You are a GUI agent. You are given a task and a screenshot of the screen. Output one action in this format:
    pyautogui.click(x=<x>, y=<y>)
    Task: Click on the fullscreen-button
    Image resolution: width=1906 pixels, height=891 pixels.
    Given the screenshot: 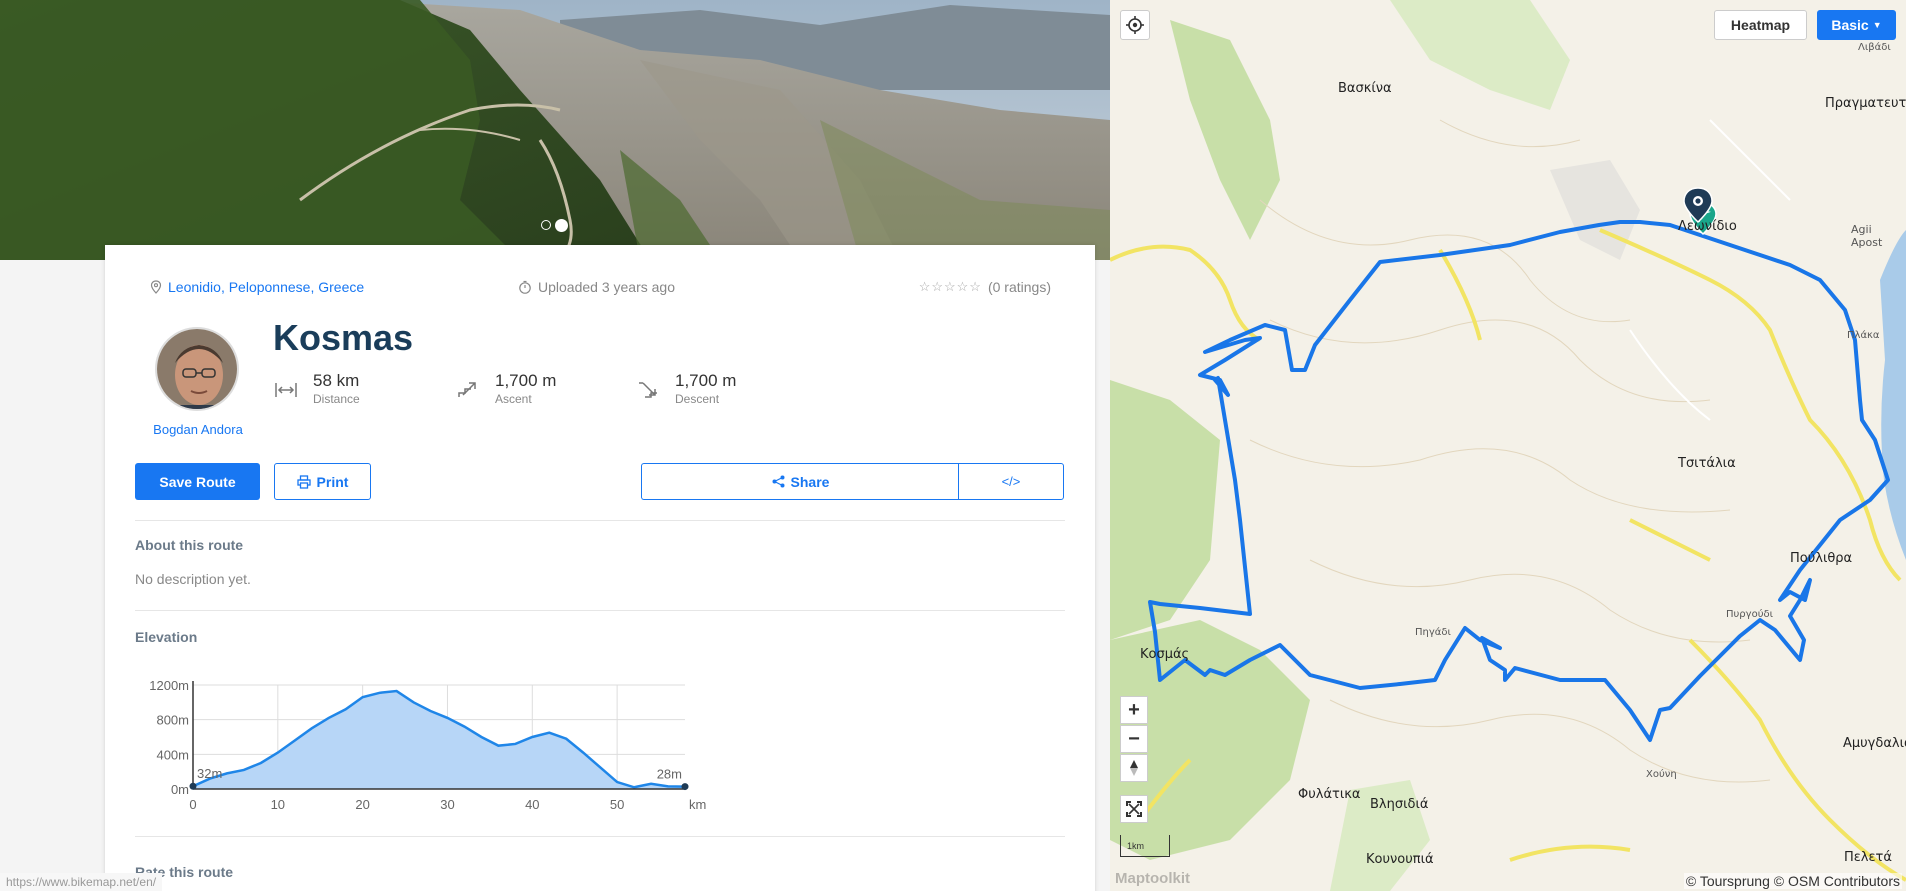 What is the action you would take?
    pyautogui.click(x=1134, y=809)
    